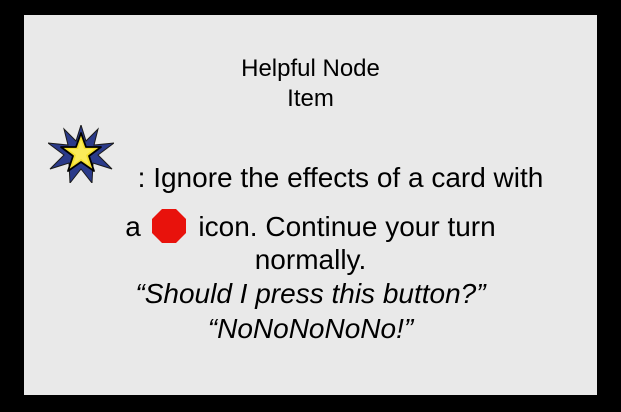 This screenshot has width=621, height=412. I want to click on stop-sign-icon, so click(168, 226).